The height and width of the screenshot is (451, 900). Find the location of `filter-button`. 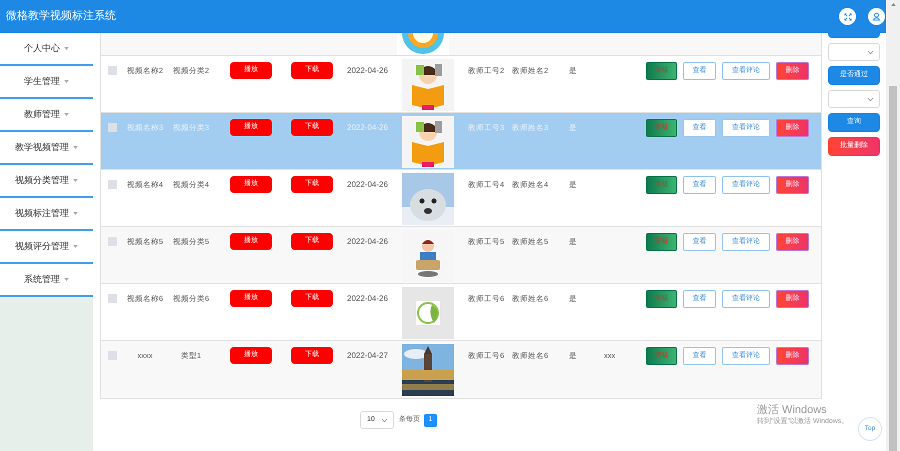

filter-button is located at coordinates (854, 35).